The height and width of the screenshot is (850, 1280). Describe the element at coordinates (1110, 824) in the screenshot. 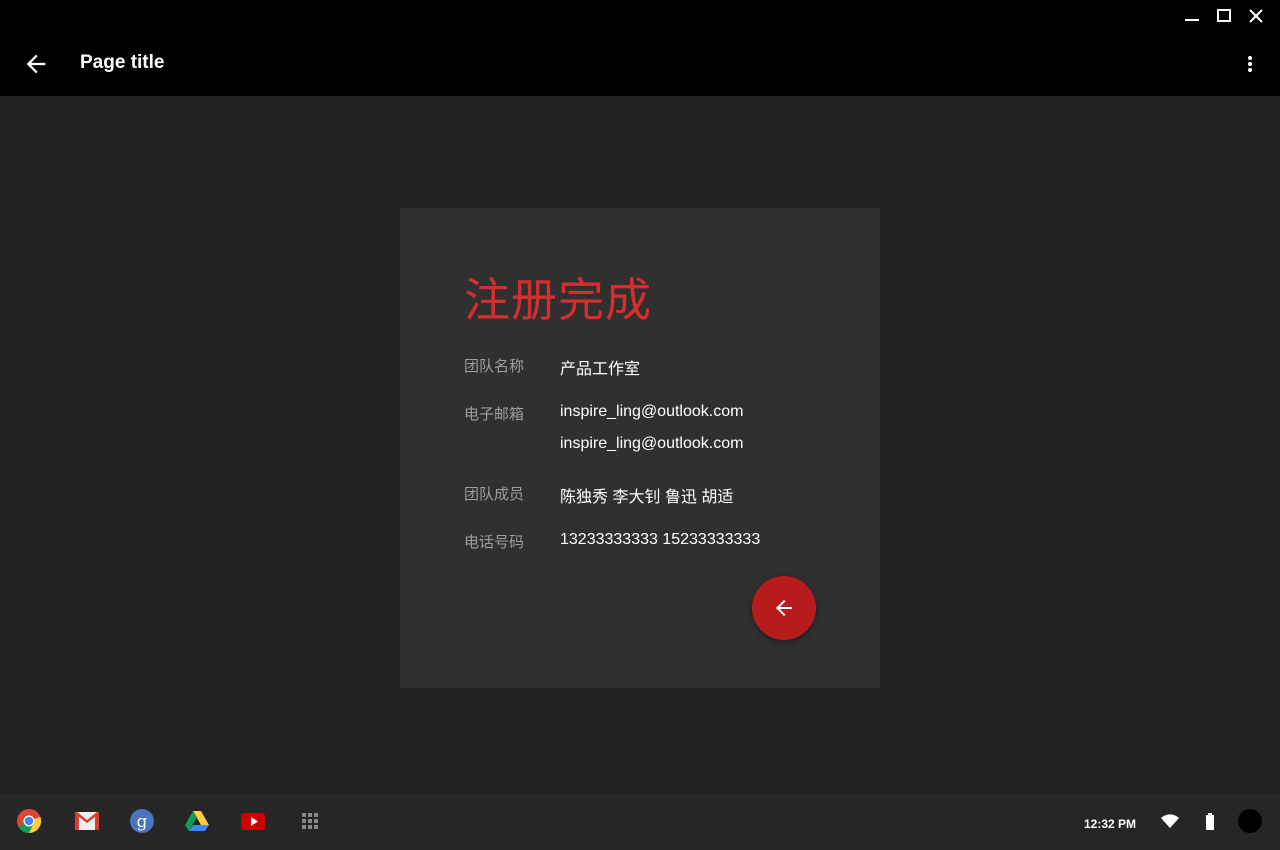

I see `clock: 12:32 PM` at that location.